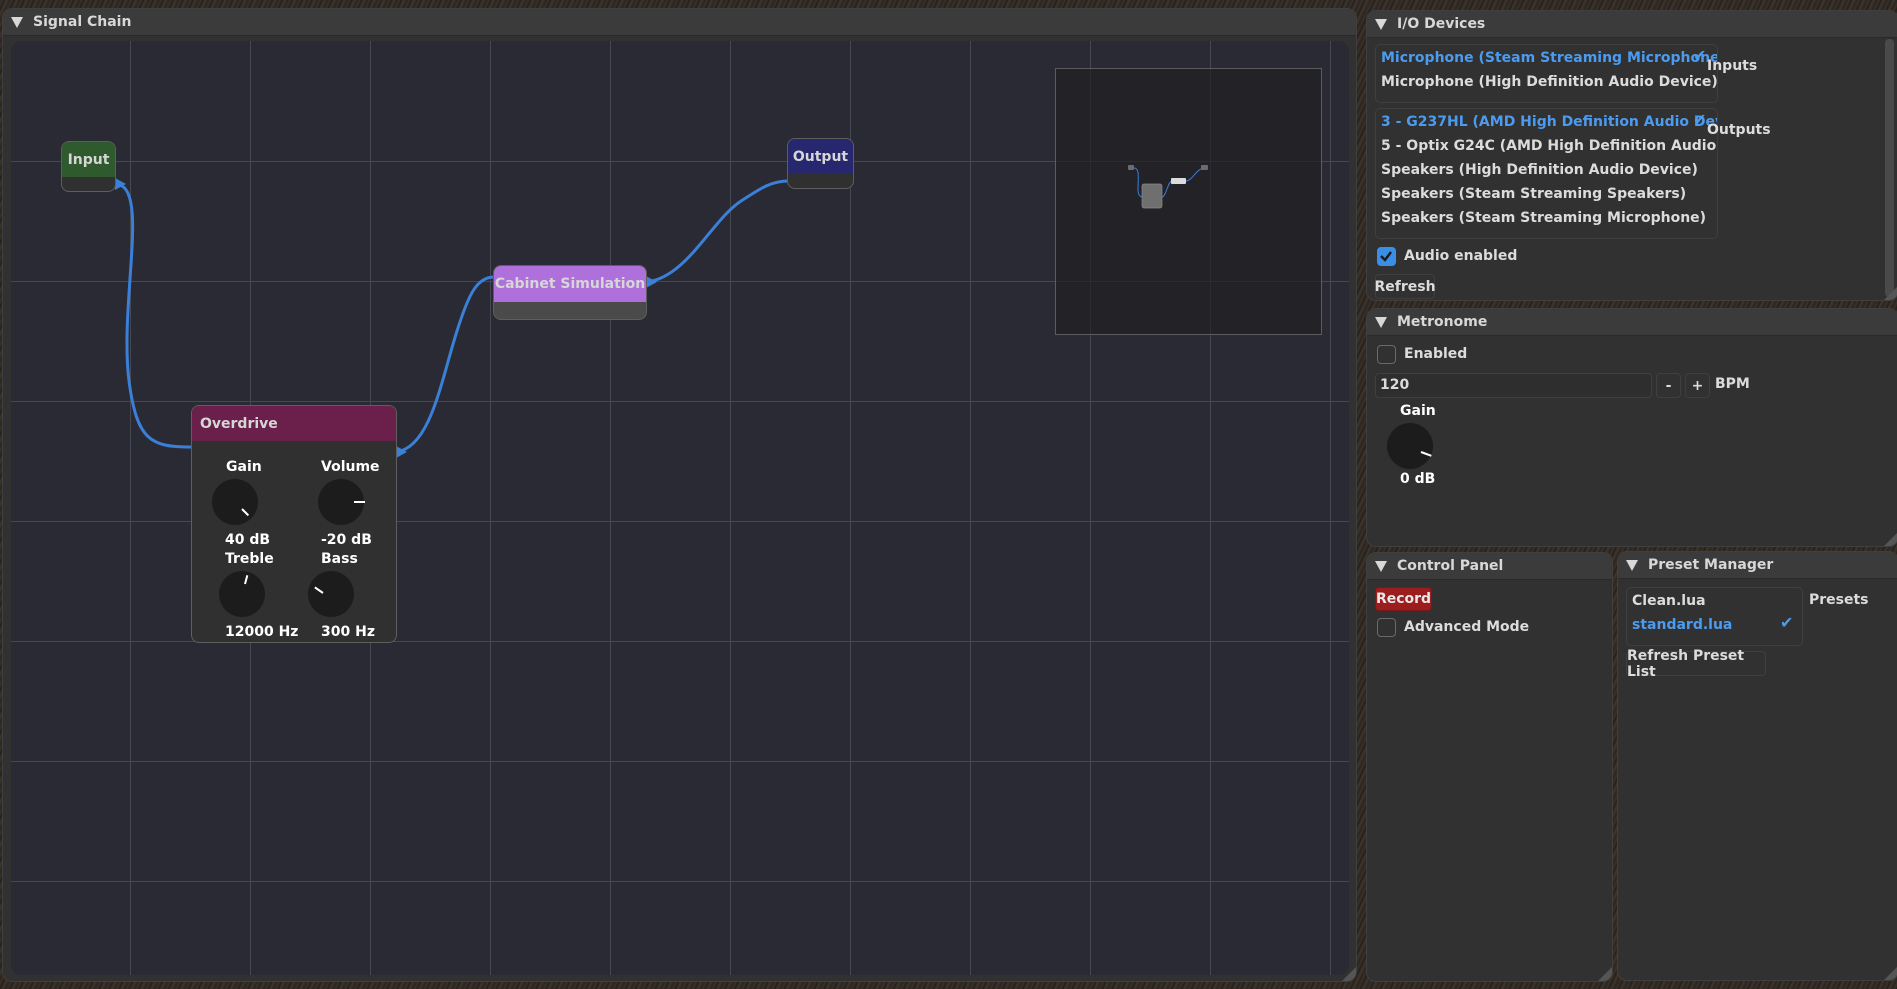 The image size is (1897, 989). Describe the element at coordinates (1395, 385) in the screenshot. I see `bpm-value: 120` at that location.